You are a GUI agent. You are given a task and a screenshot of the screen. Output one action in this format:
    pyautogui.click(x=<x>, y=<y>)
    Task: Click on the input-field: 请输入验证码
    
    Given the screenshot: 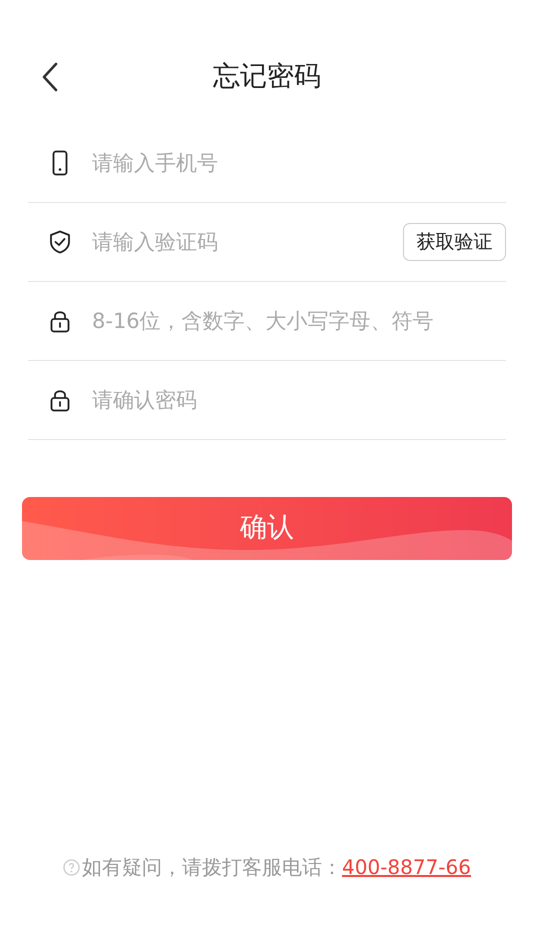 What is the action you would take?
    pyautogui.click(x=247, y=242)
    